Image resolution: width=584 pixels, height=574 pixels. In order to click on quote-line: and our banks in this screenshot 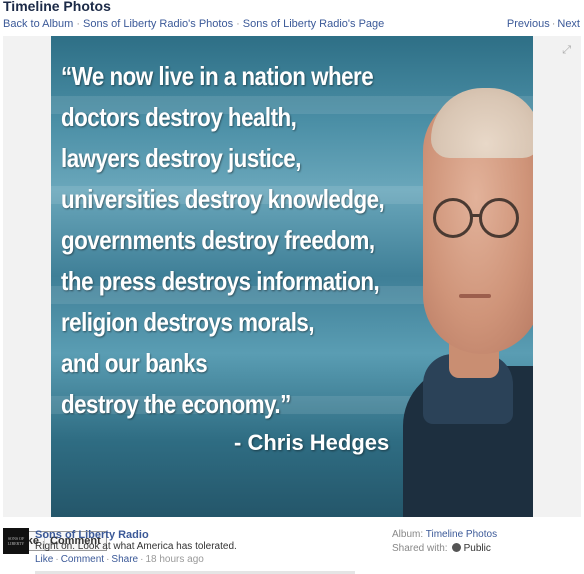, I will do `click(134, 363)`.